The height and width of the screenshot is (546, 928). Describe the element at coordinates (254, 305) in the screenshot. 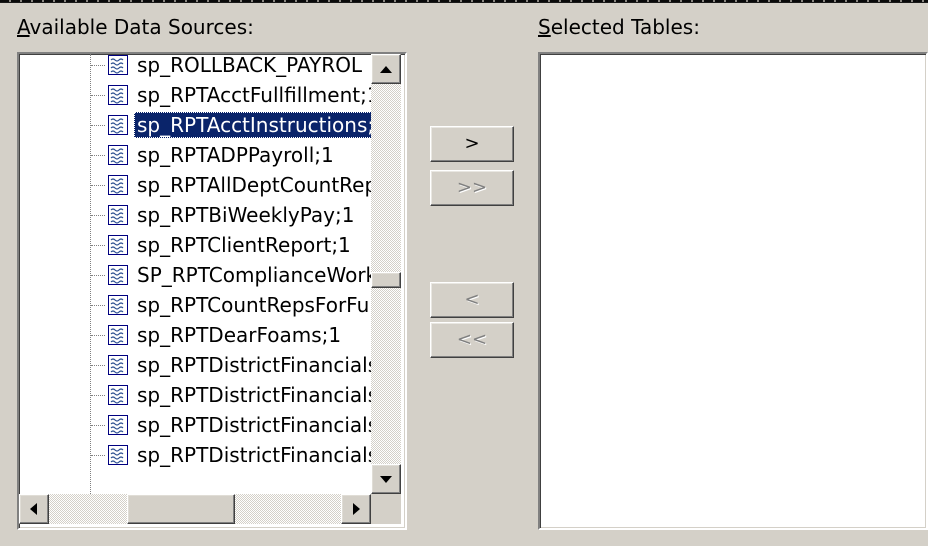

I see `tree-item-label: sp_RPTCountRepsForFull` at that location.